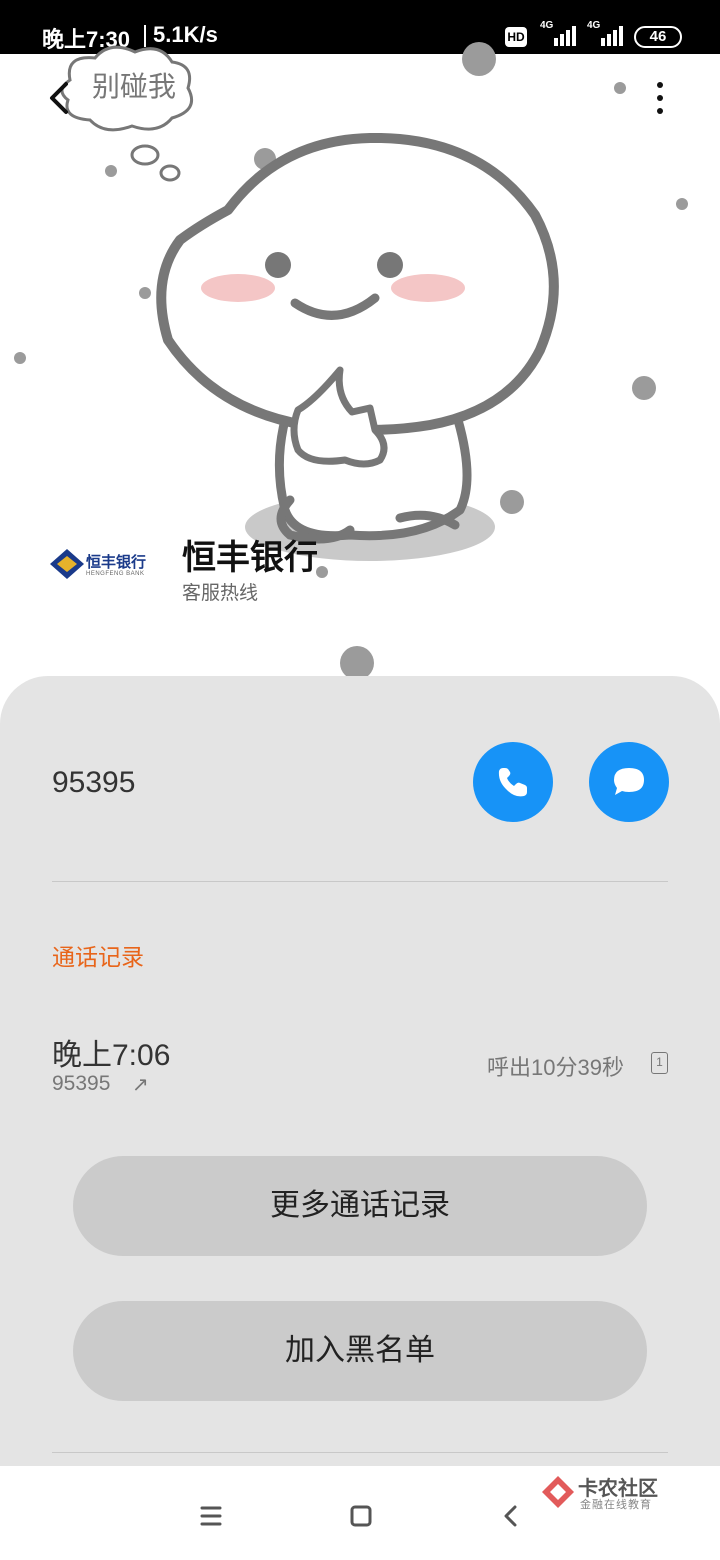 This screenshot has width=720, height=1560. Describe the element at coordinates (360, 1452) in the screenshot. I see `bottom-divider` at that location.